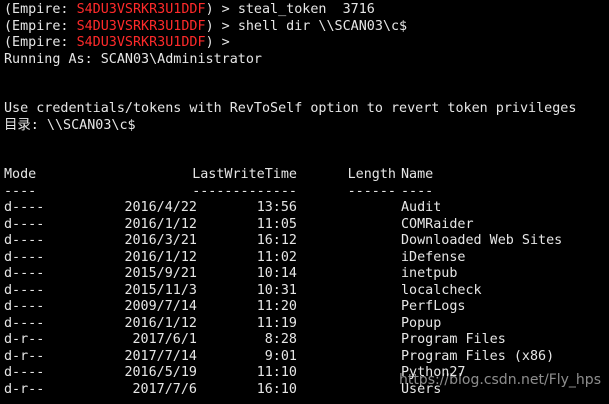  Describe the element at coordinates (421, 323) in the screenshot. I see `row-name: Popup` at that location.